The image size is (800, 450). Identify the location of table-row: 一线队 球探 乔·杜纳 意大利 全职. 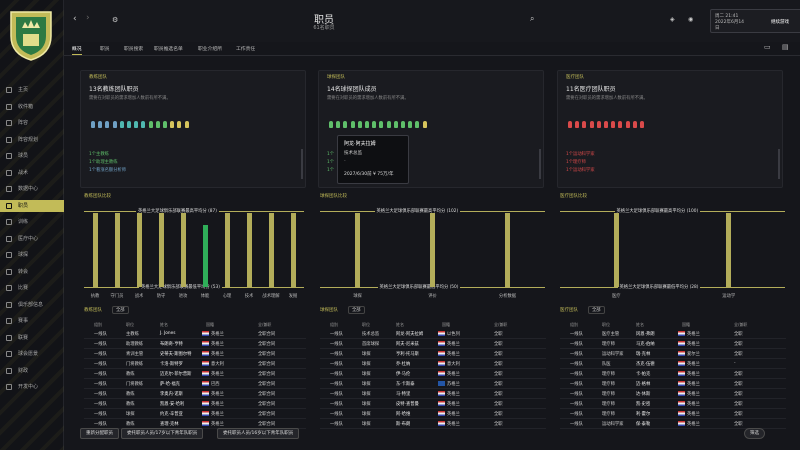
(433, 364).